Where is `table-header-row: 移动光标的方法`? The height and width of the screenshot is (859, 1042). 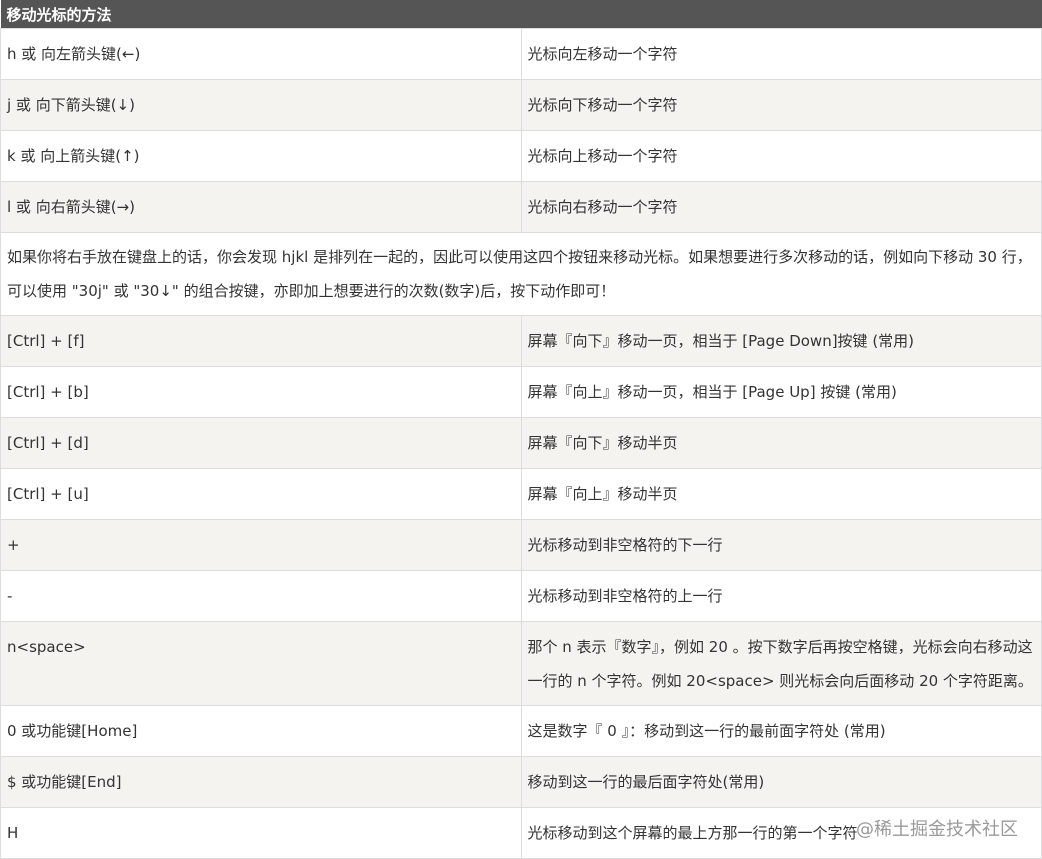
table-header-row: 移动光标的方法 is located at coordinates (521, 14).